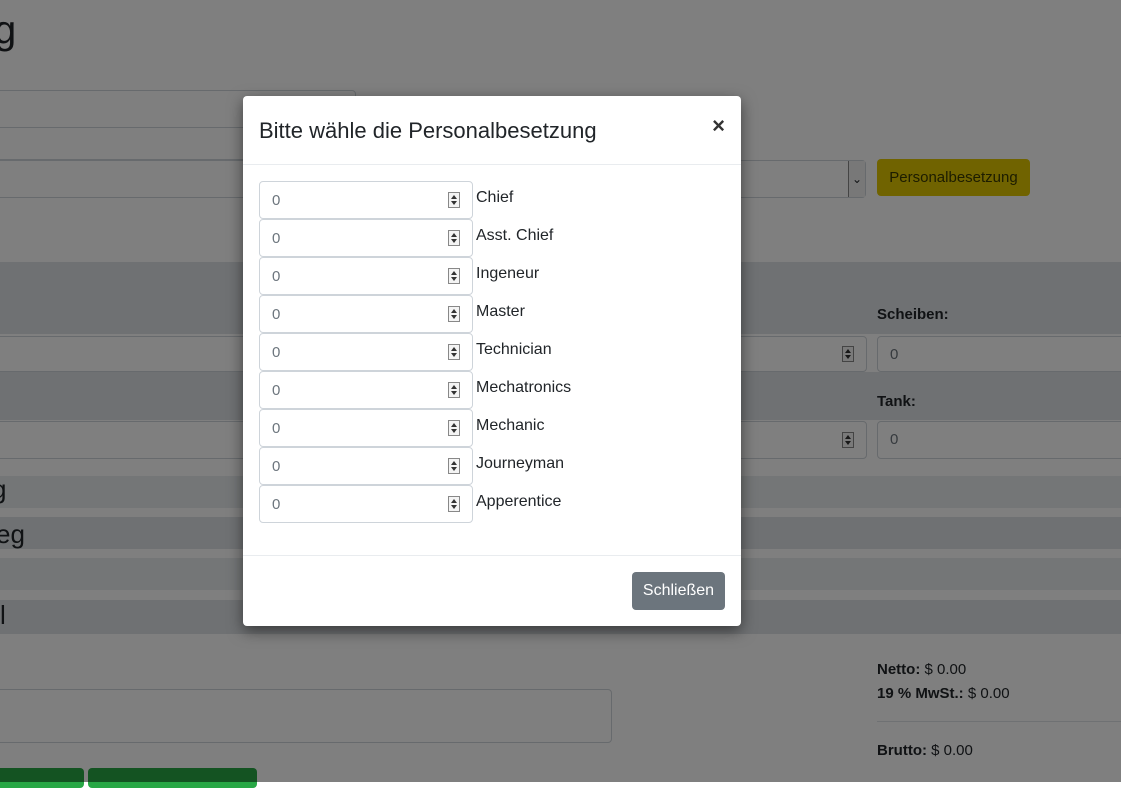 The height and width of the screenshot is (788, 1121). Describe the element at coordinates (276, 314) in the screenshot. I see `master-value: 0` at that location.